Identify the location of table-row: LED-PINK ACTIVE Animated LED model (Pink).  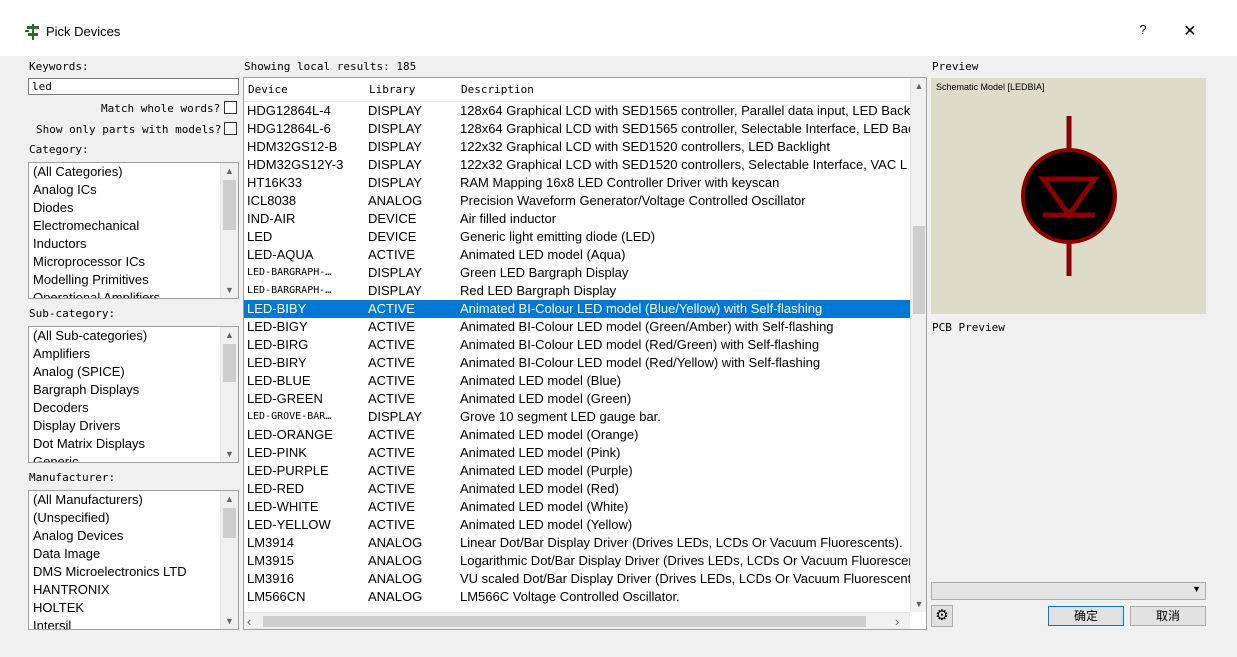
(577, 453).